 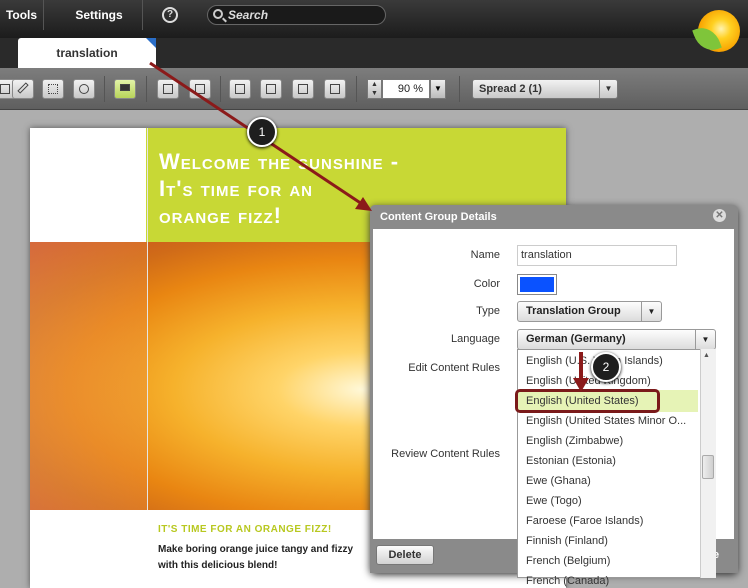 I want to click on step-badge-2: 2, so click(x=606, y=367).